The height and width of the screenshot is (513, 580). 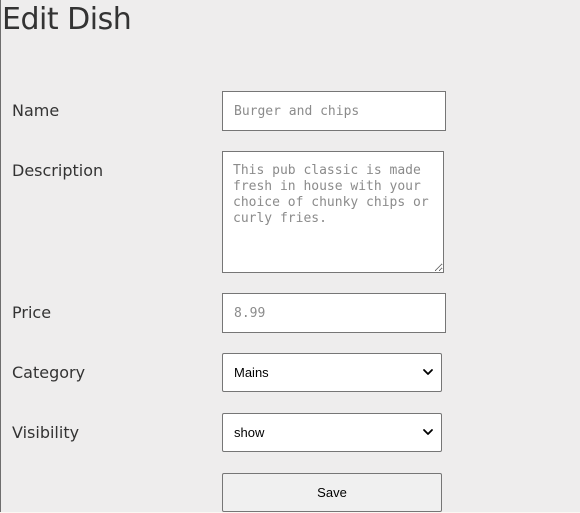 I want to click on name-label: Name, so click(x=36, y=110).